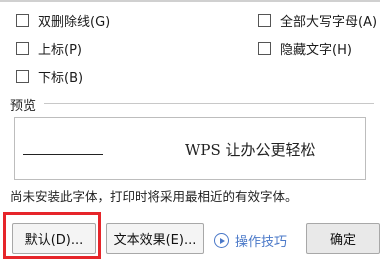 The image size is (380, 260). What do you see at coordinates (250, 150) in the screenshot?
I see `preview-sample-text: WPS 让办公更轻松` at bounding box center [250, 150].